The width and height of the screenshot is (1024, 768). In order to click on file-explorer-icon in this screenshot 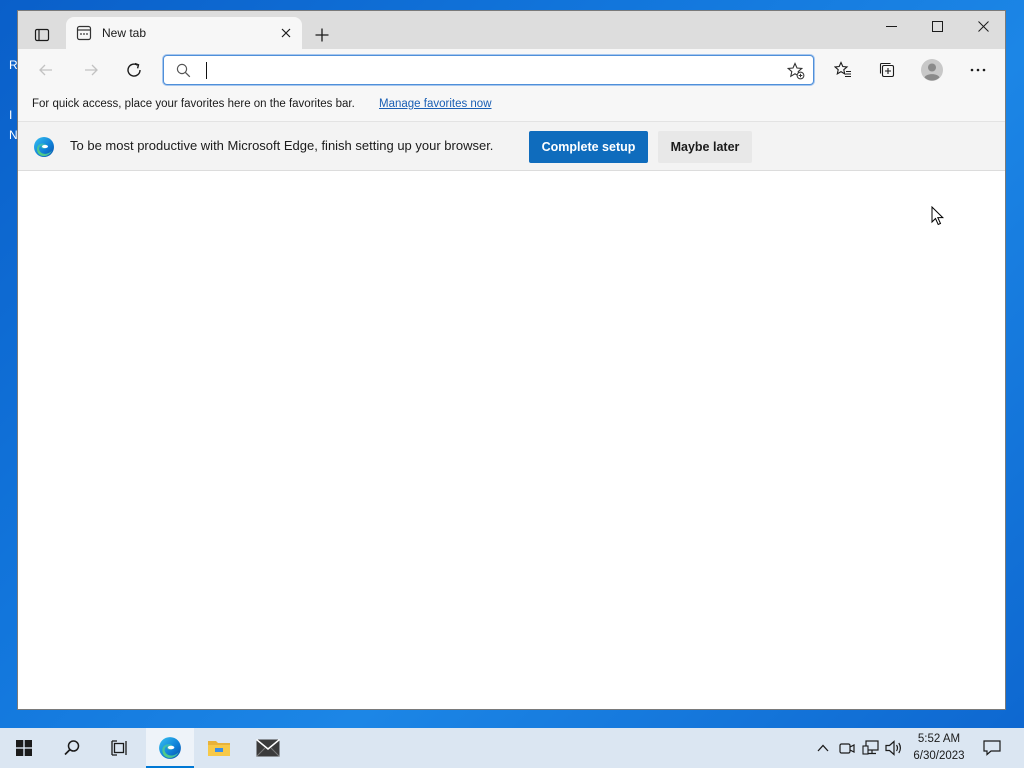, I will do `click(219, 748)`.